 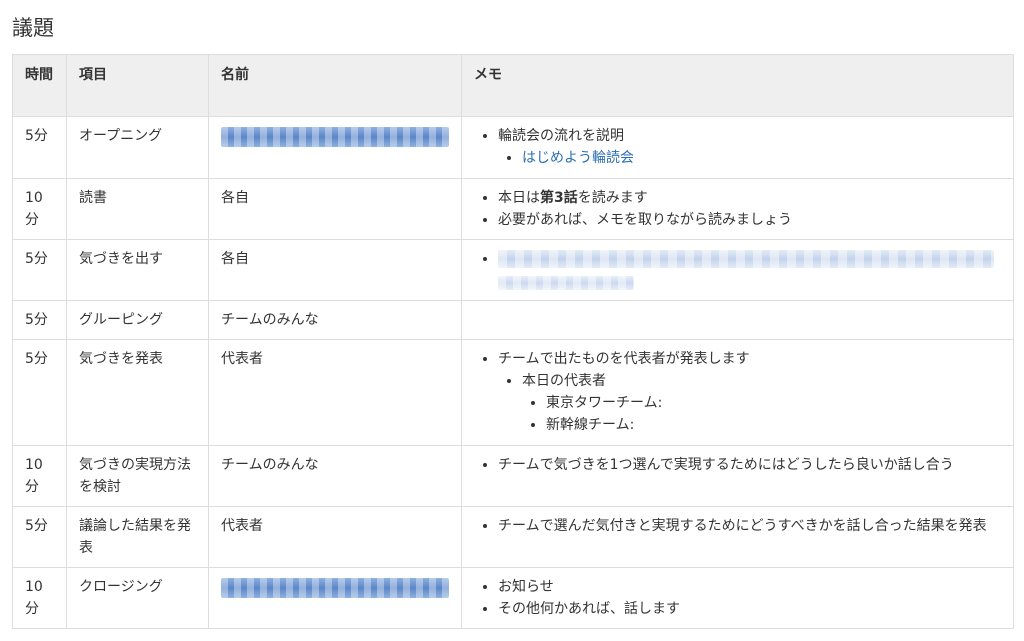 I want to click on column-header-time: 時間, so click(x=39, y=85).